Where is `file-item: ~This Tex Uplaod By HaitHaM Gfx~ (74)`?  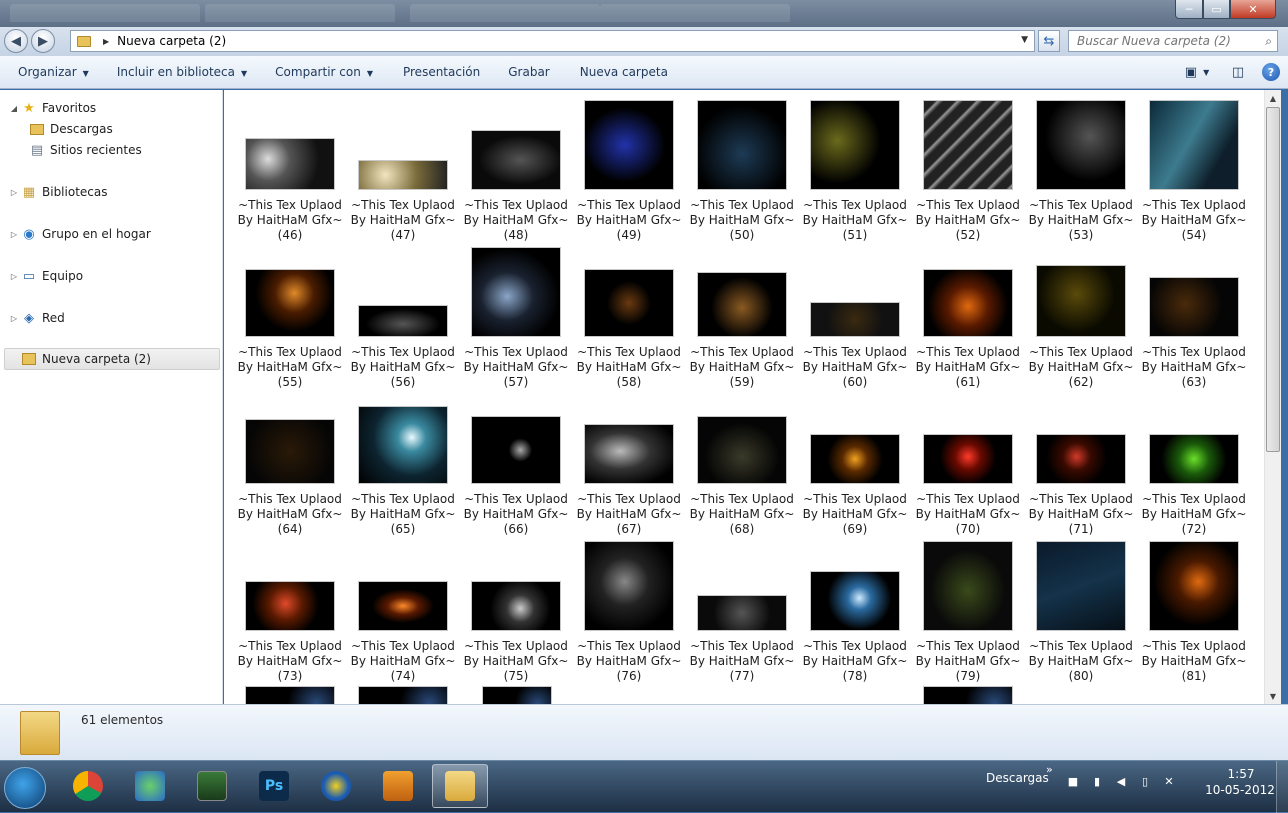
file-item: ~This Tex Uplaod By HaitHaM Gfx~ (74) is located at coordinates (403, 609).